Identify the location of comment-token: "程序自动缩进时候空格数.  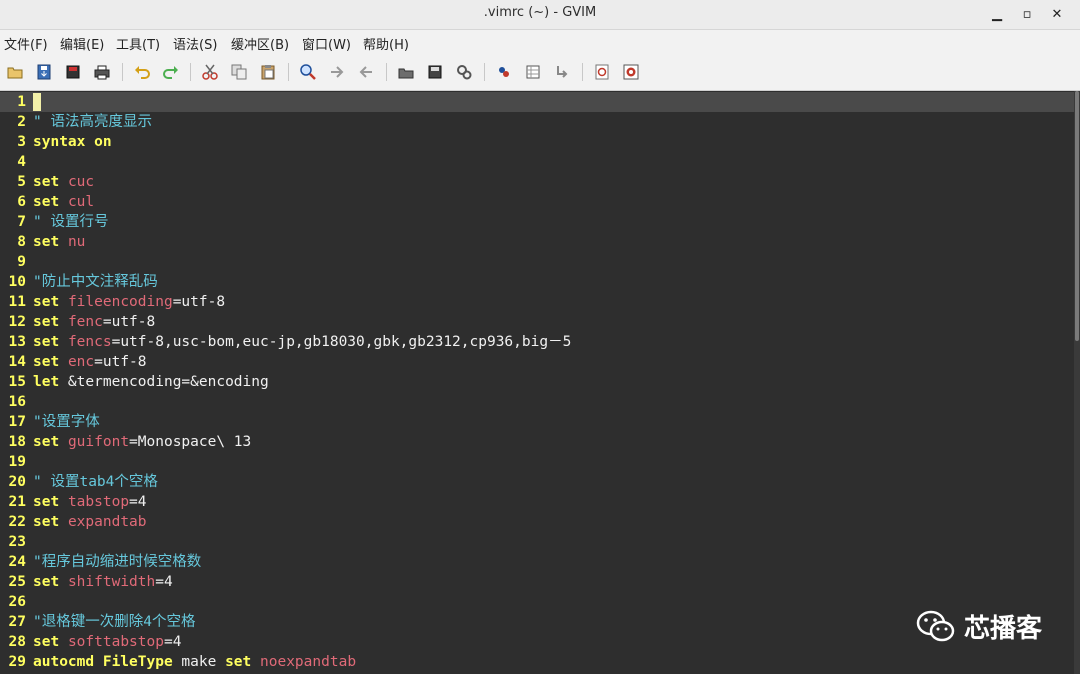
(117, 562).